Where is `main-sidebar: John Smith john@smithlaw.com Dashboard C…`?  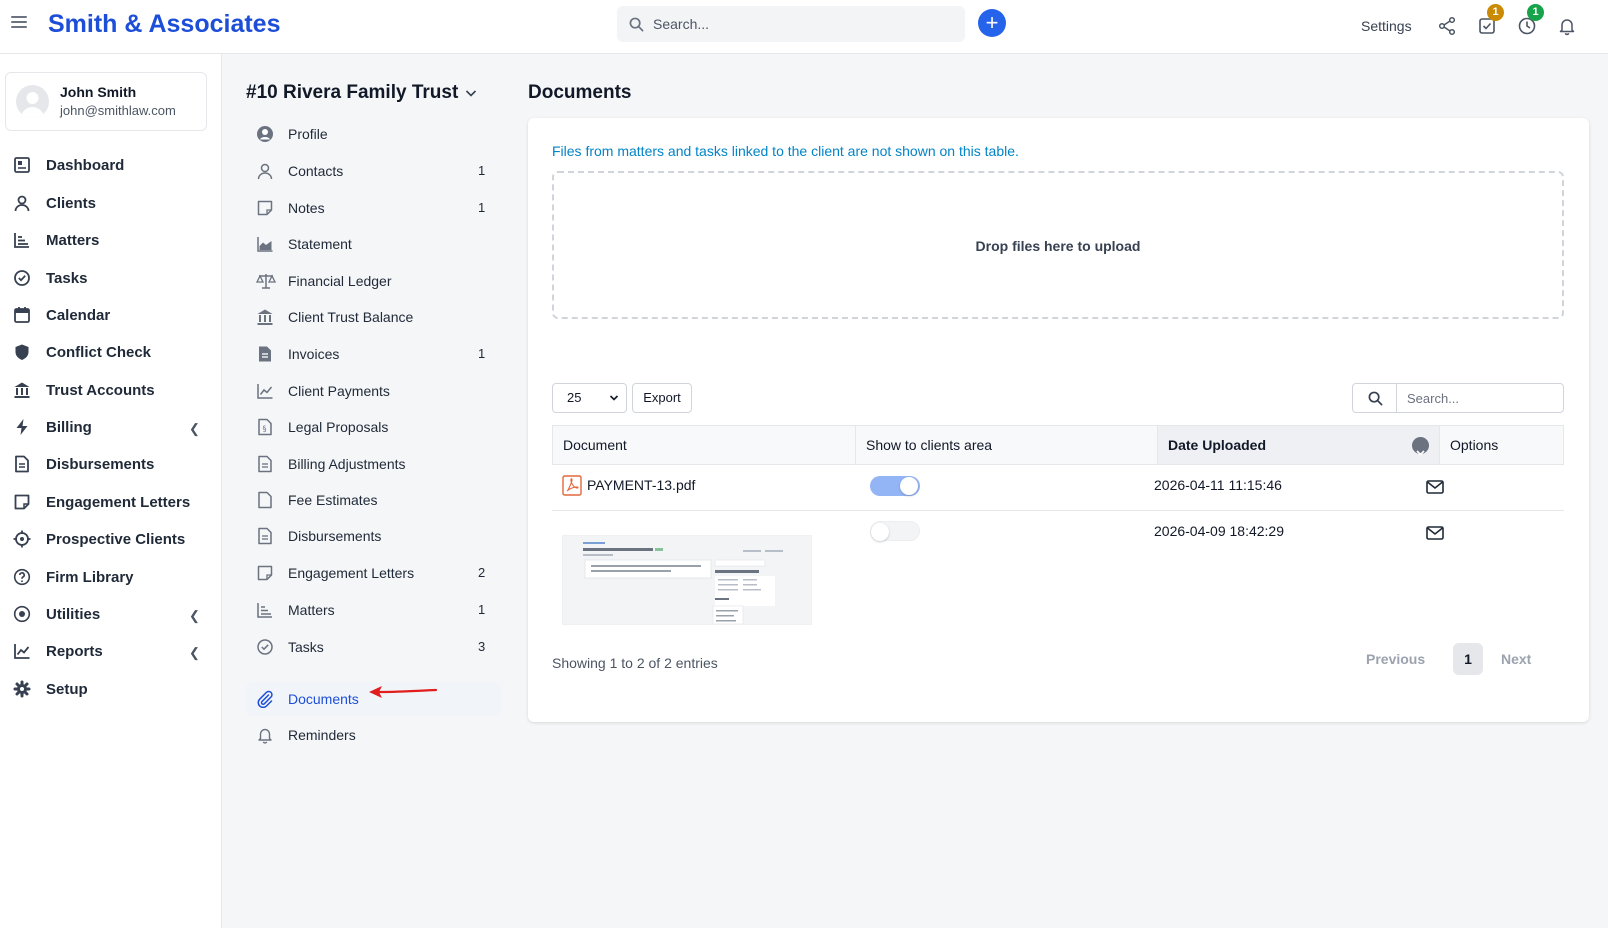 main-sidebar: John Smith john@smithlaw.com Dashboard C… is located at coordinates (111, 491).